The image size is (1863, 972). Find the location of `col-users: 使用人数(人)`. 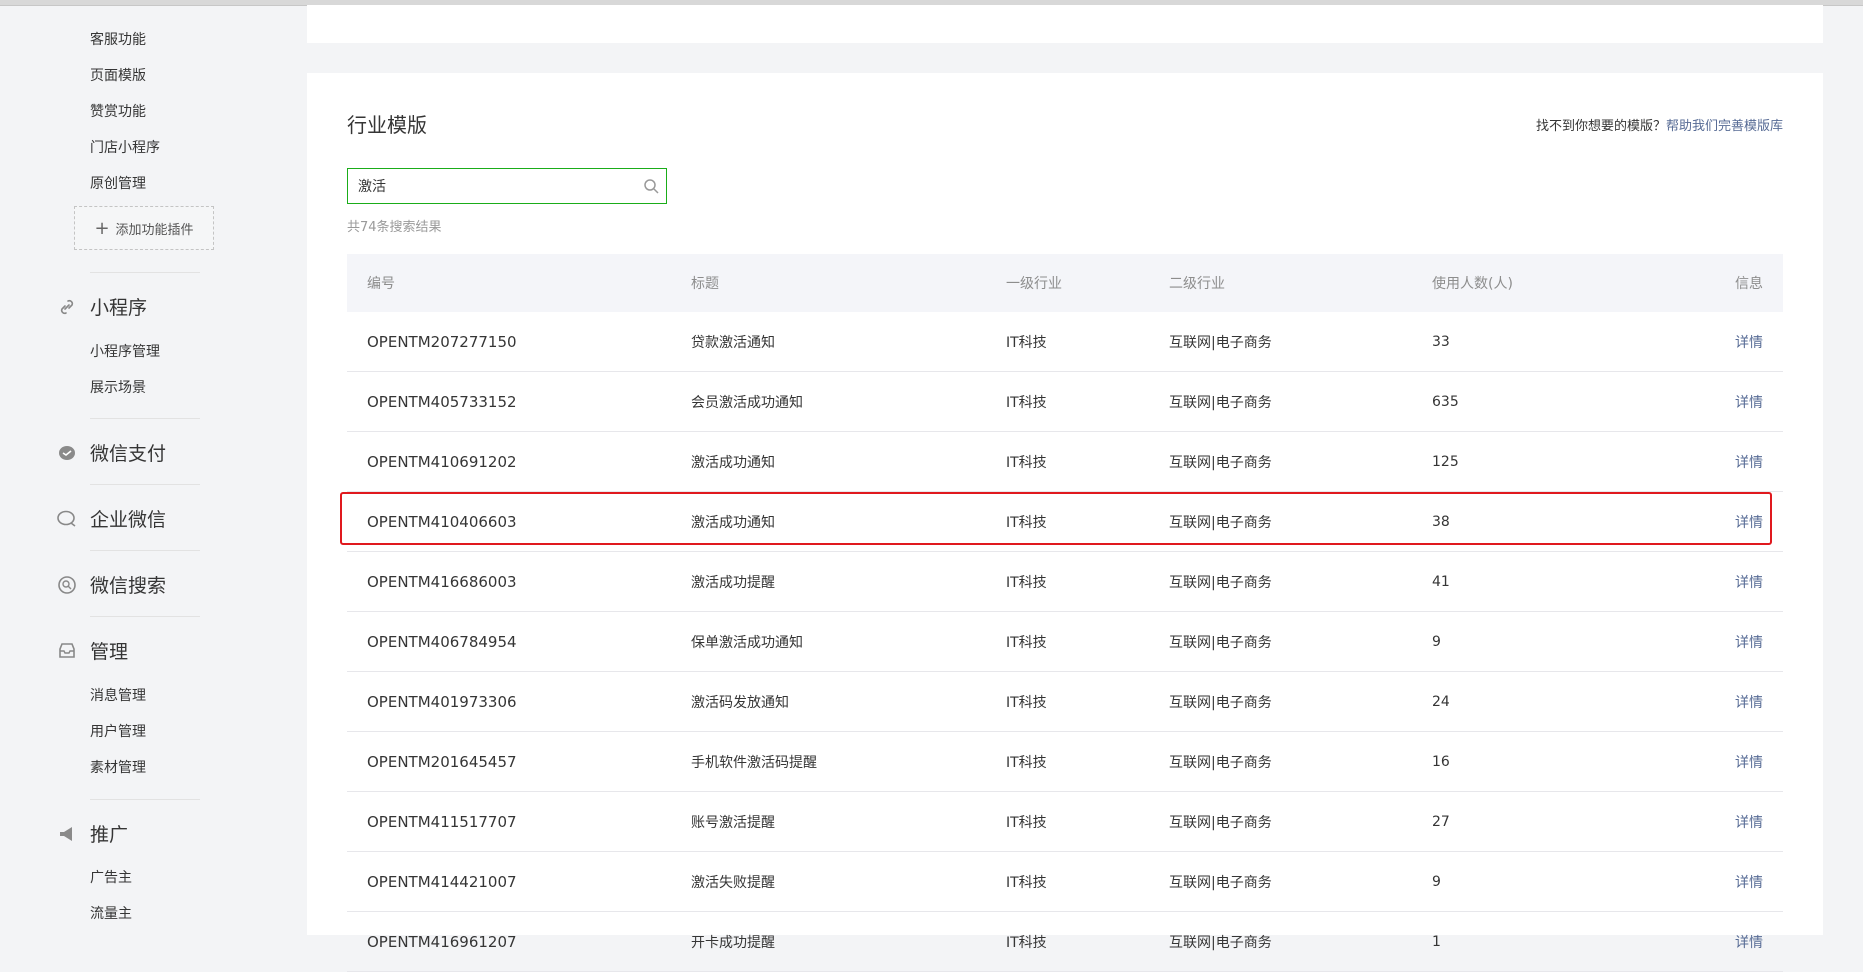

col-users: 使用人数(人) is located at coordinates (1472, 284).